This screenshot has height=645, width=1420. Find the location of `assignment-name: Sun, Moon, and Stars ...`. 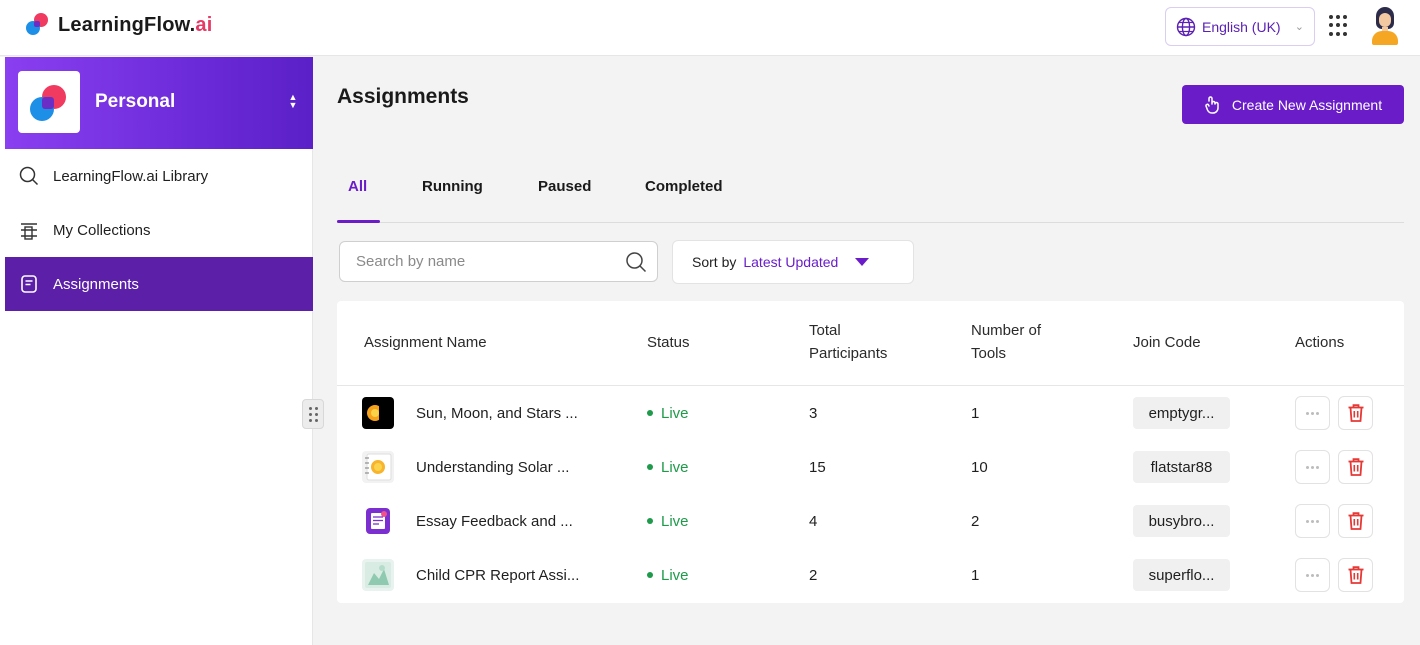

assignment-name: Sun, Moon, and Stars ... is located at coordinates (497, 413).